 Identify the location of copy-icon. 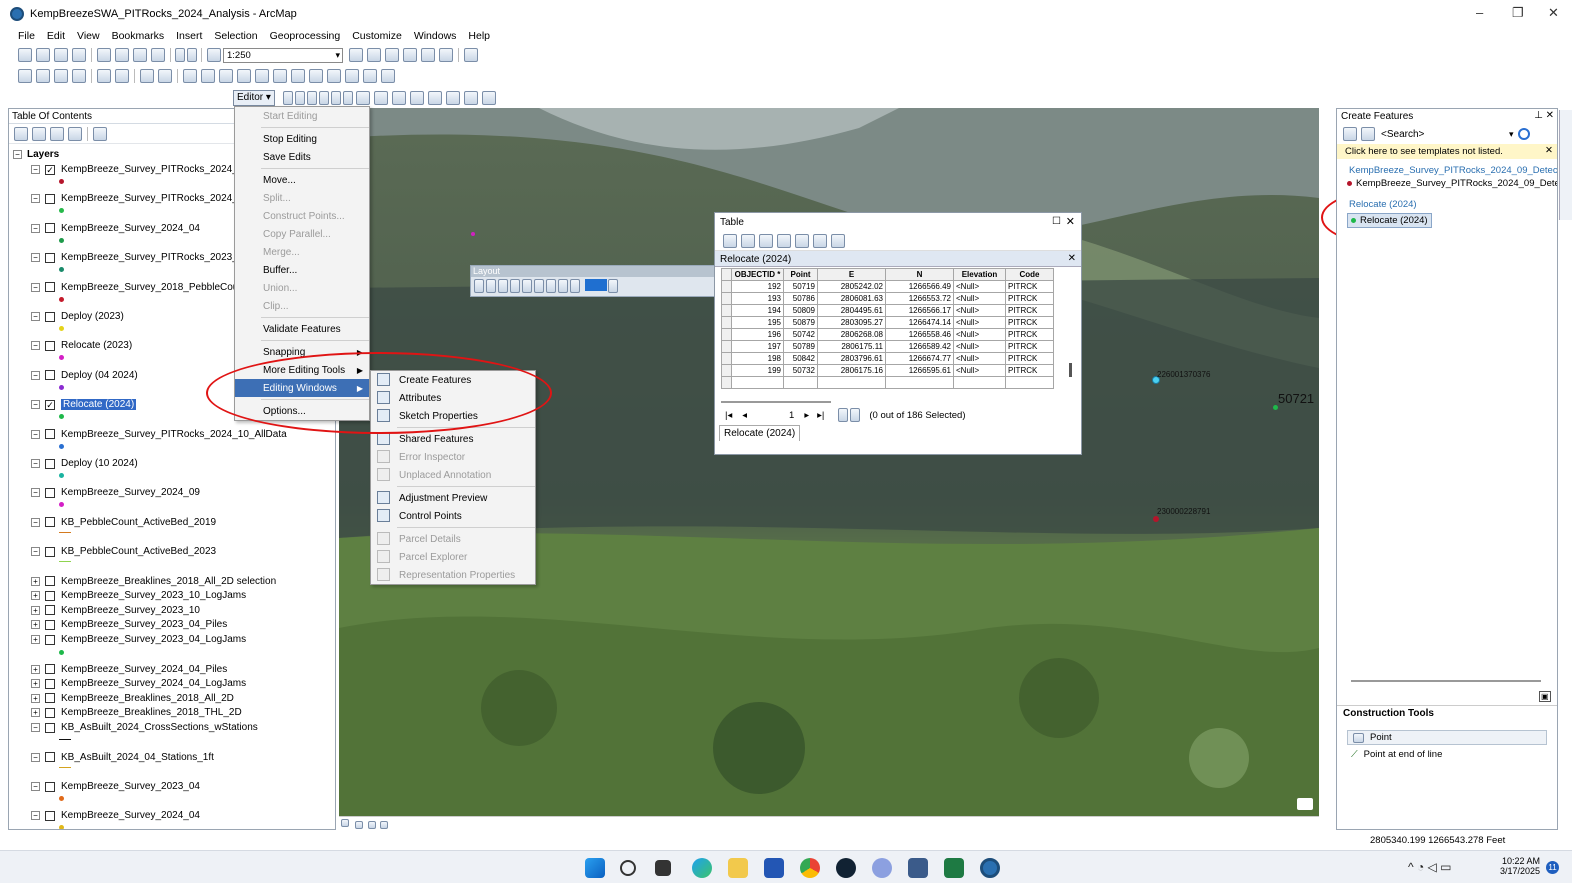
(122, 55).